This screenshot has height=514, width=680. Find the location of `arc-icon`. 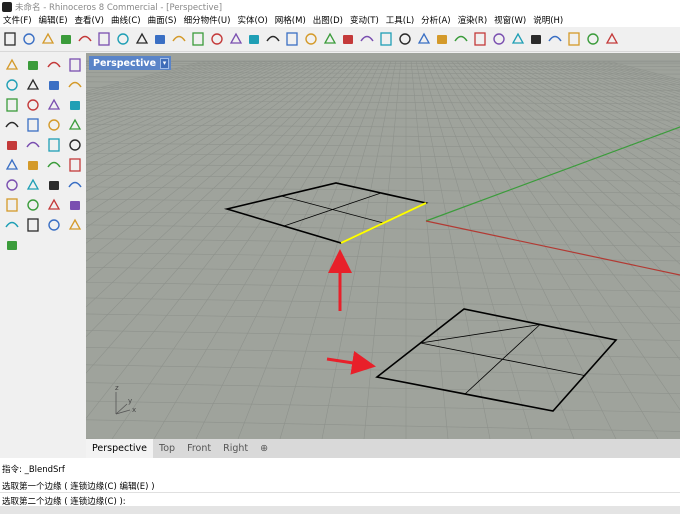

arc-icon is located at coordinates (33, 85).